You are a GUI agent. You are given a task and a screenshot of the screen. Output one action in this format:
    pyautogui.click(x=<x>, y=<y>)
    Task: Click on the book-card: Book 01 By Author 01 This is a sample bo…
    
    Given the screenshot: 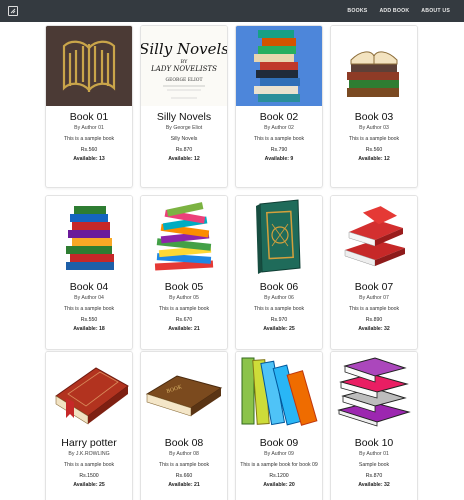 What is the action you would take?
    pyautogui.click(x=89, y=106)
    